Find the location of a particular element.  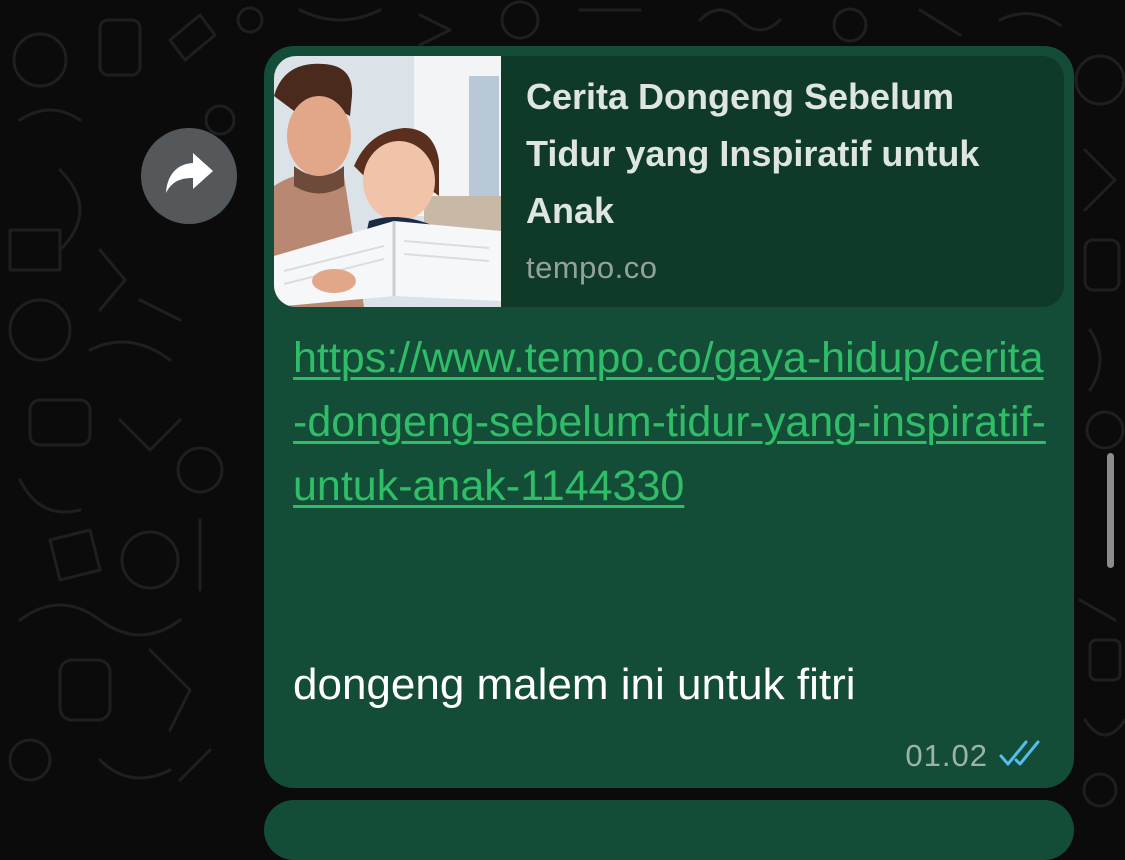

double-check-icon is located at coordinates (1022, 756).